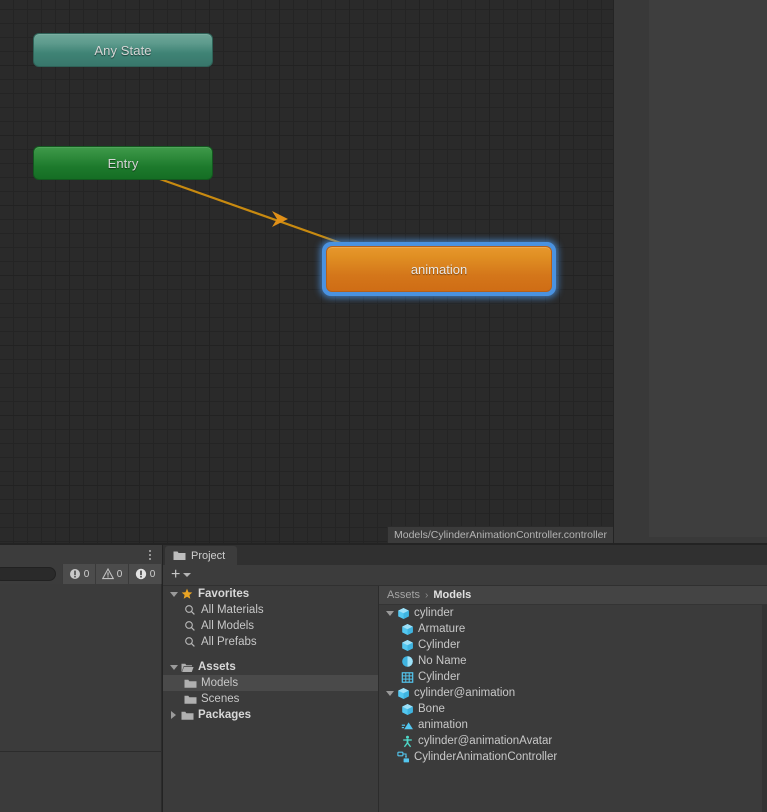 Image resolution: width=767 pixels, height=812 pixels. I want to click on tree-label: All Prefabs, so click(229, 642).